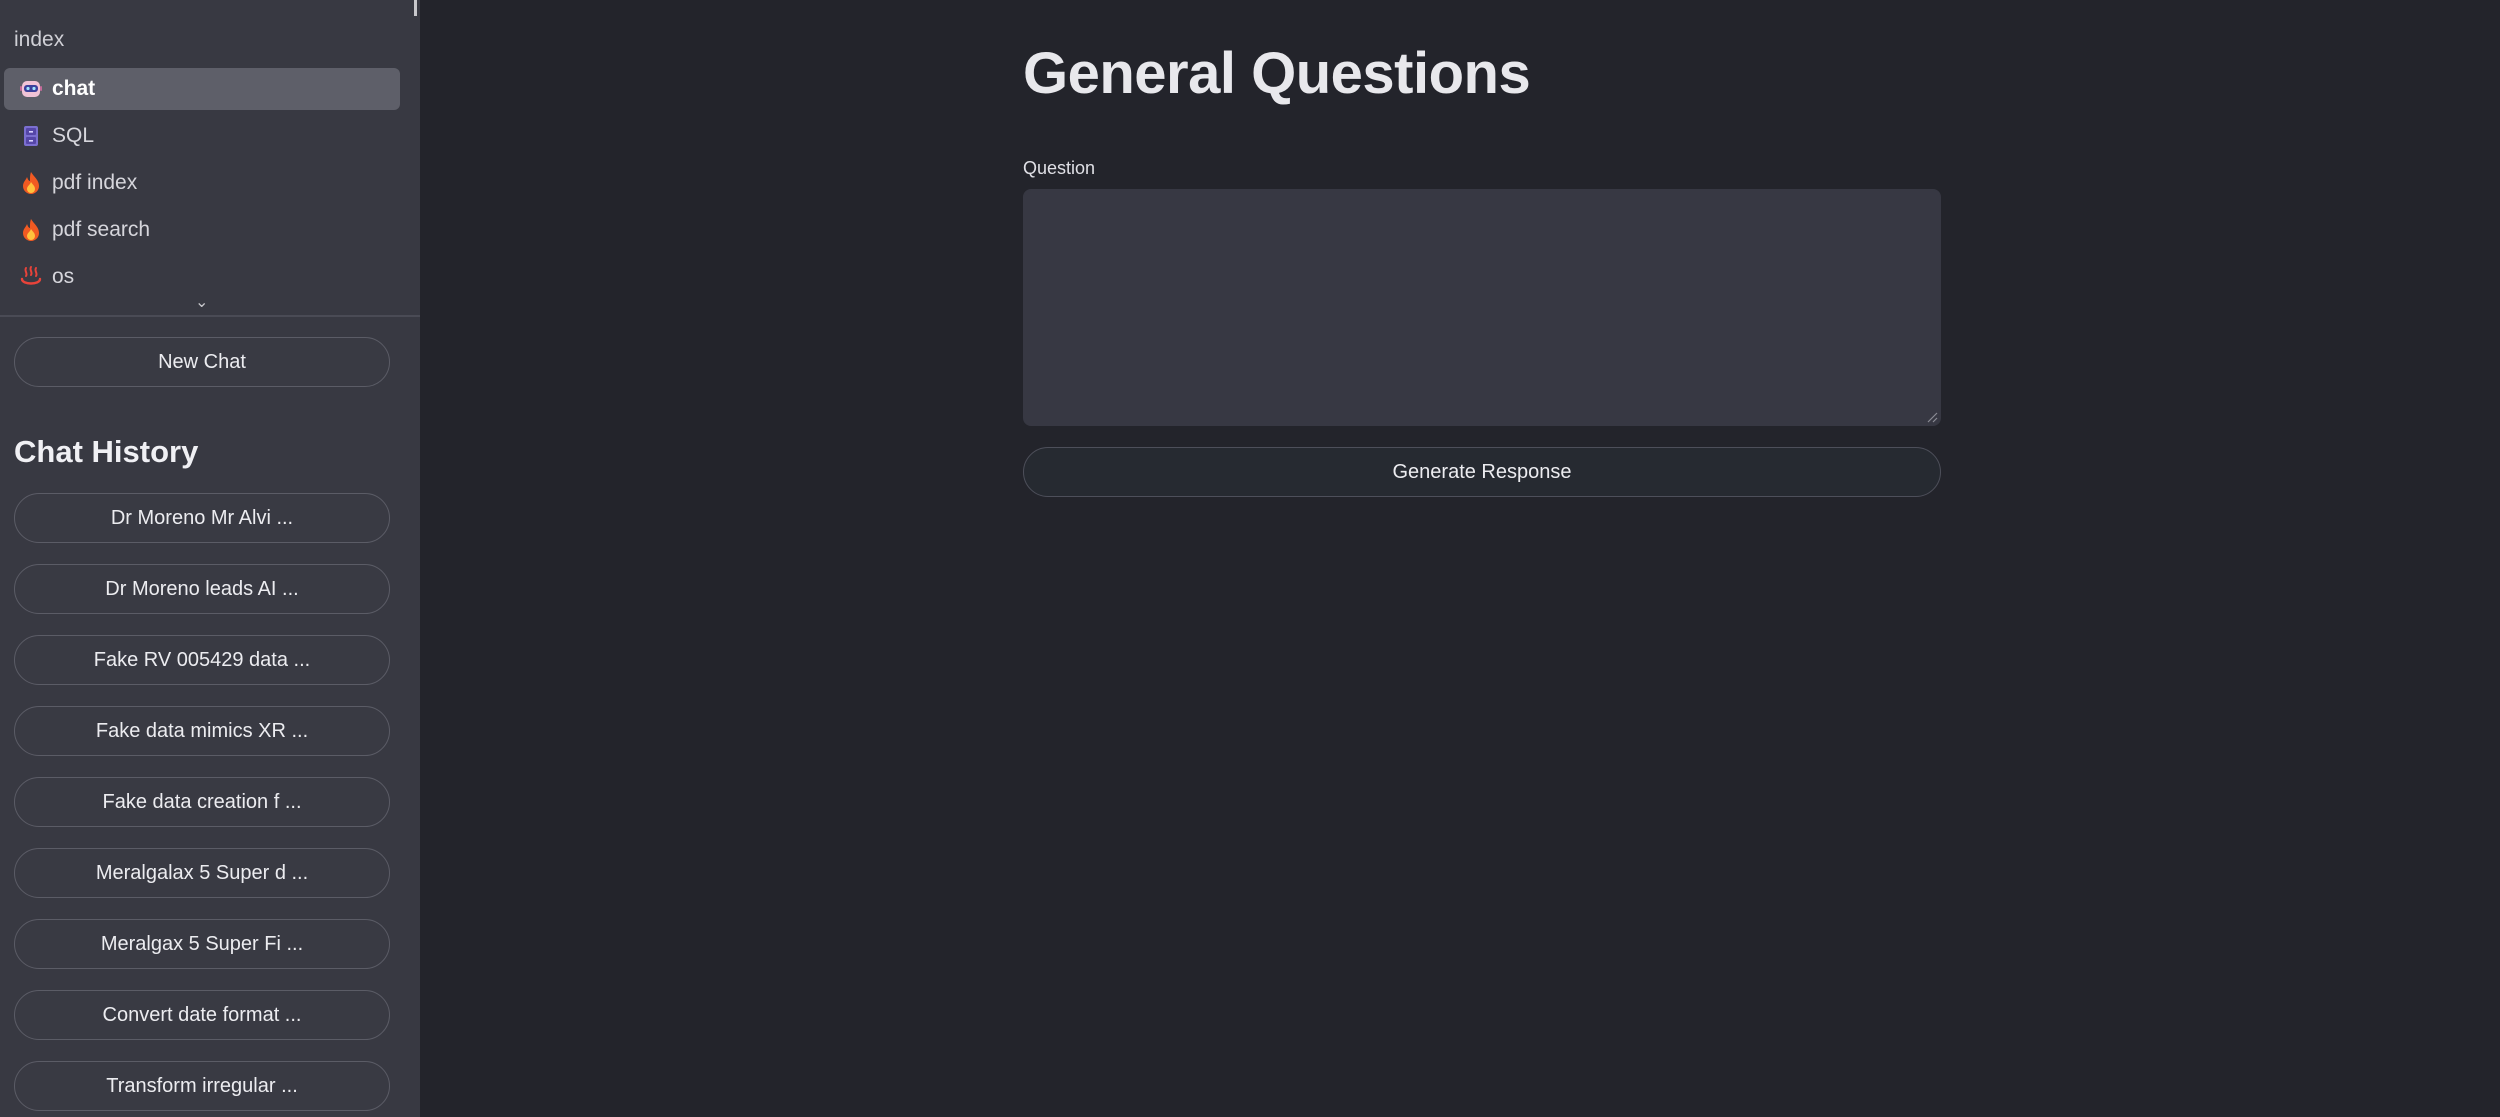 The image size is (2500, 1117). What do you see at coordinates (201, 302) in the screenshot?
I see `chevron-down-icon: ⌄` at bounding box center [201, 302].